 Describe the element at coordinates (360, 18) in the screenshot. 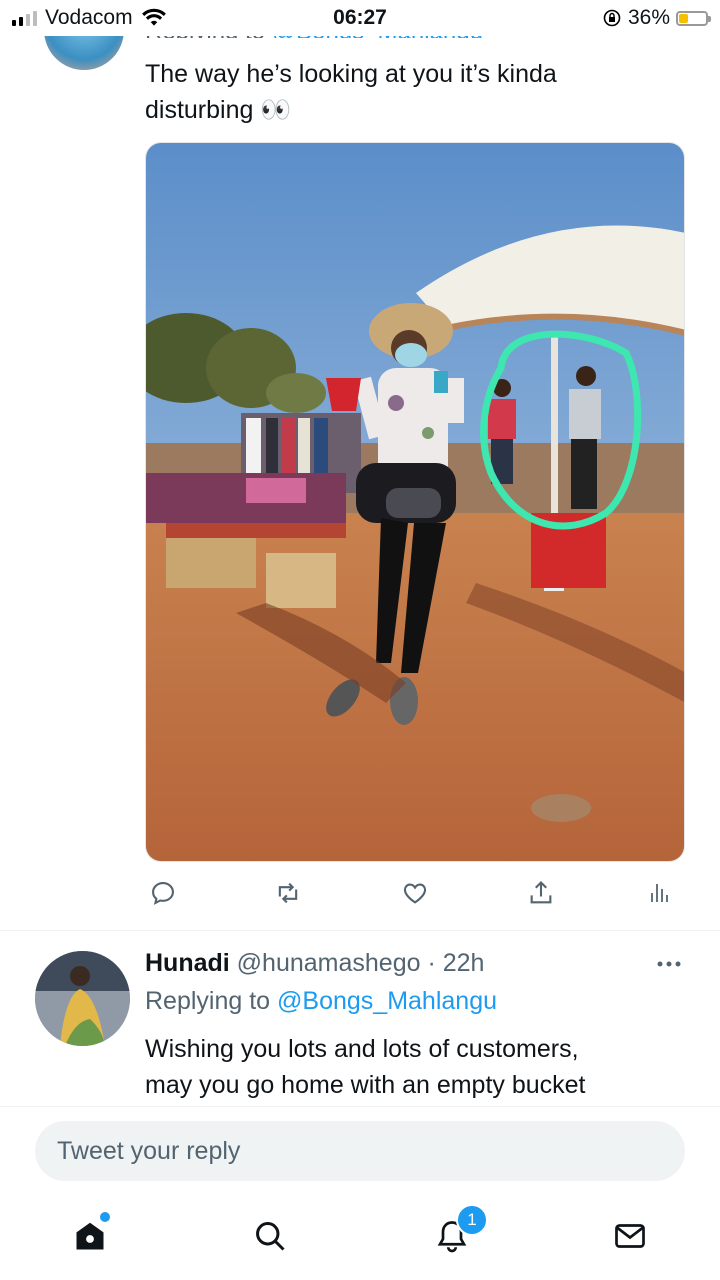

I see `status-bar: Vodacom 06:27 36%` at that location.